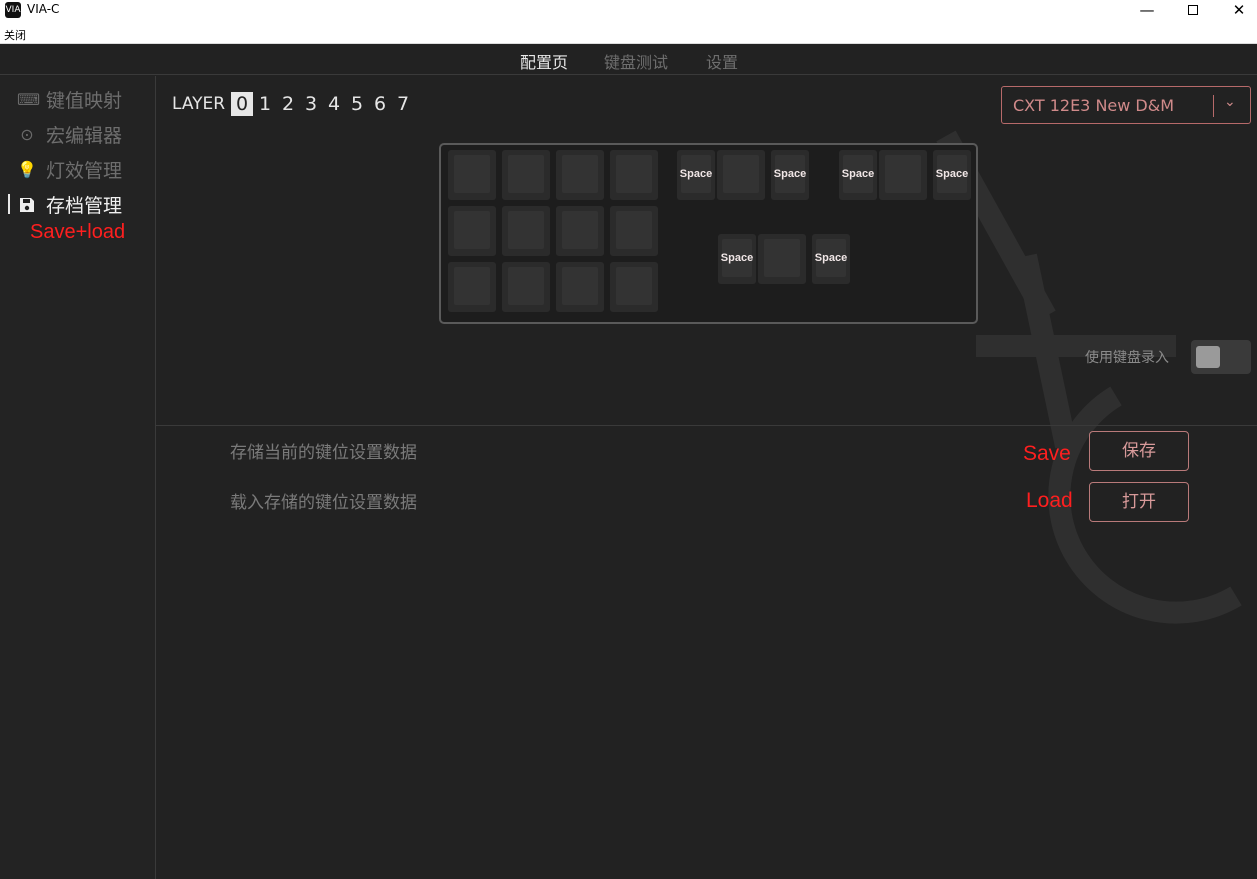 This screenshot has height=879, width=1257. What do you see at coordinates (1139, 451) in the screenshot?
I see `save-button: 保存` at bounding box center [1139, 451].